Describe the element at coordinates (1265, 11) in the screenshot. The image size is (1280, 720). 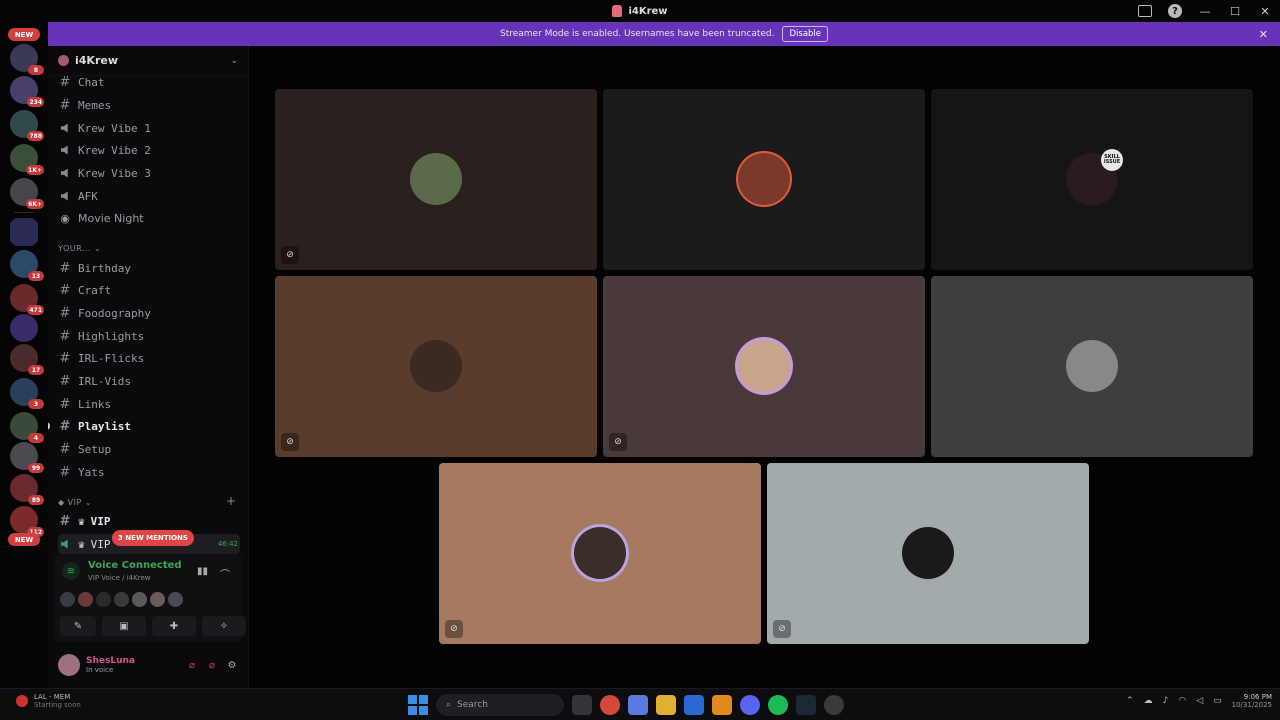
I see `close-window-button: ✕` at that location.